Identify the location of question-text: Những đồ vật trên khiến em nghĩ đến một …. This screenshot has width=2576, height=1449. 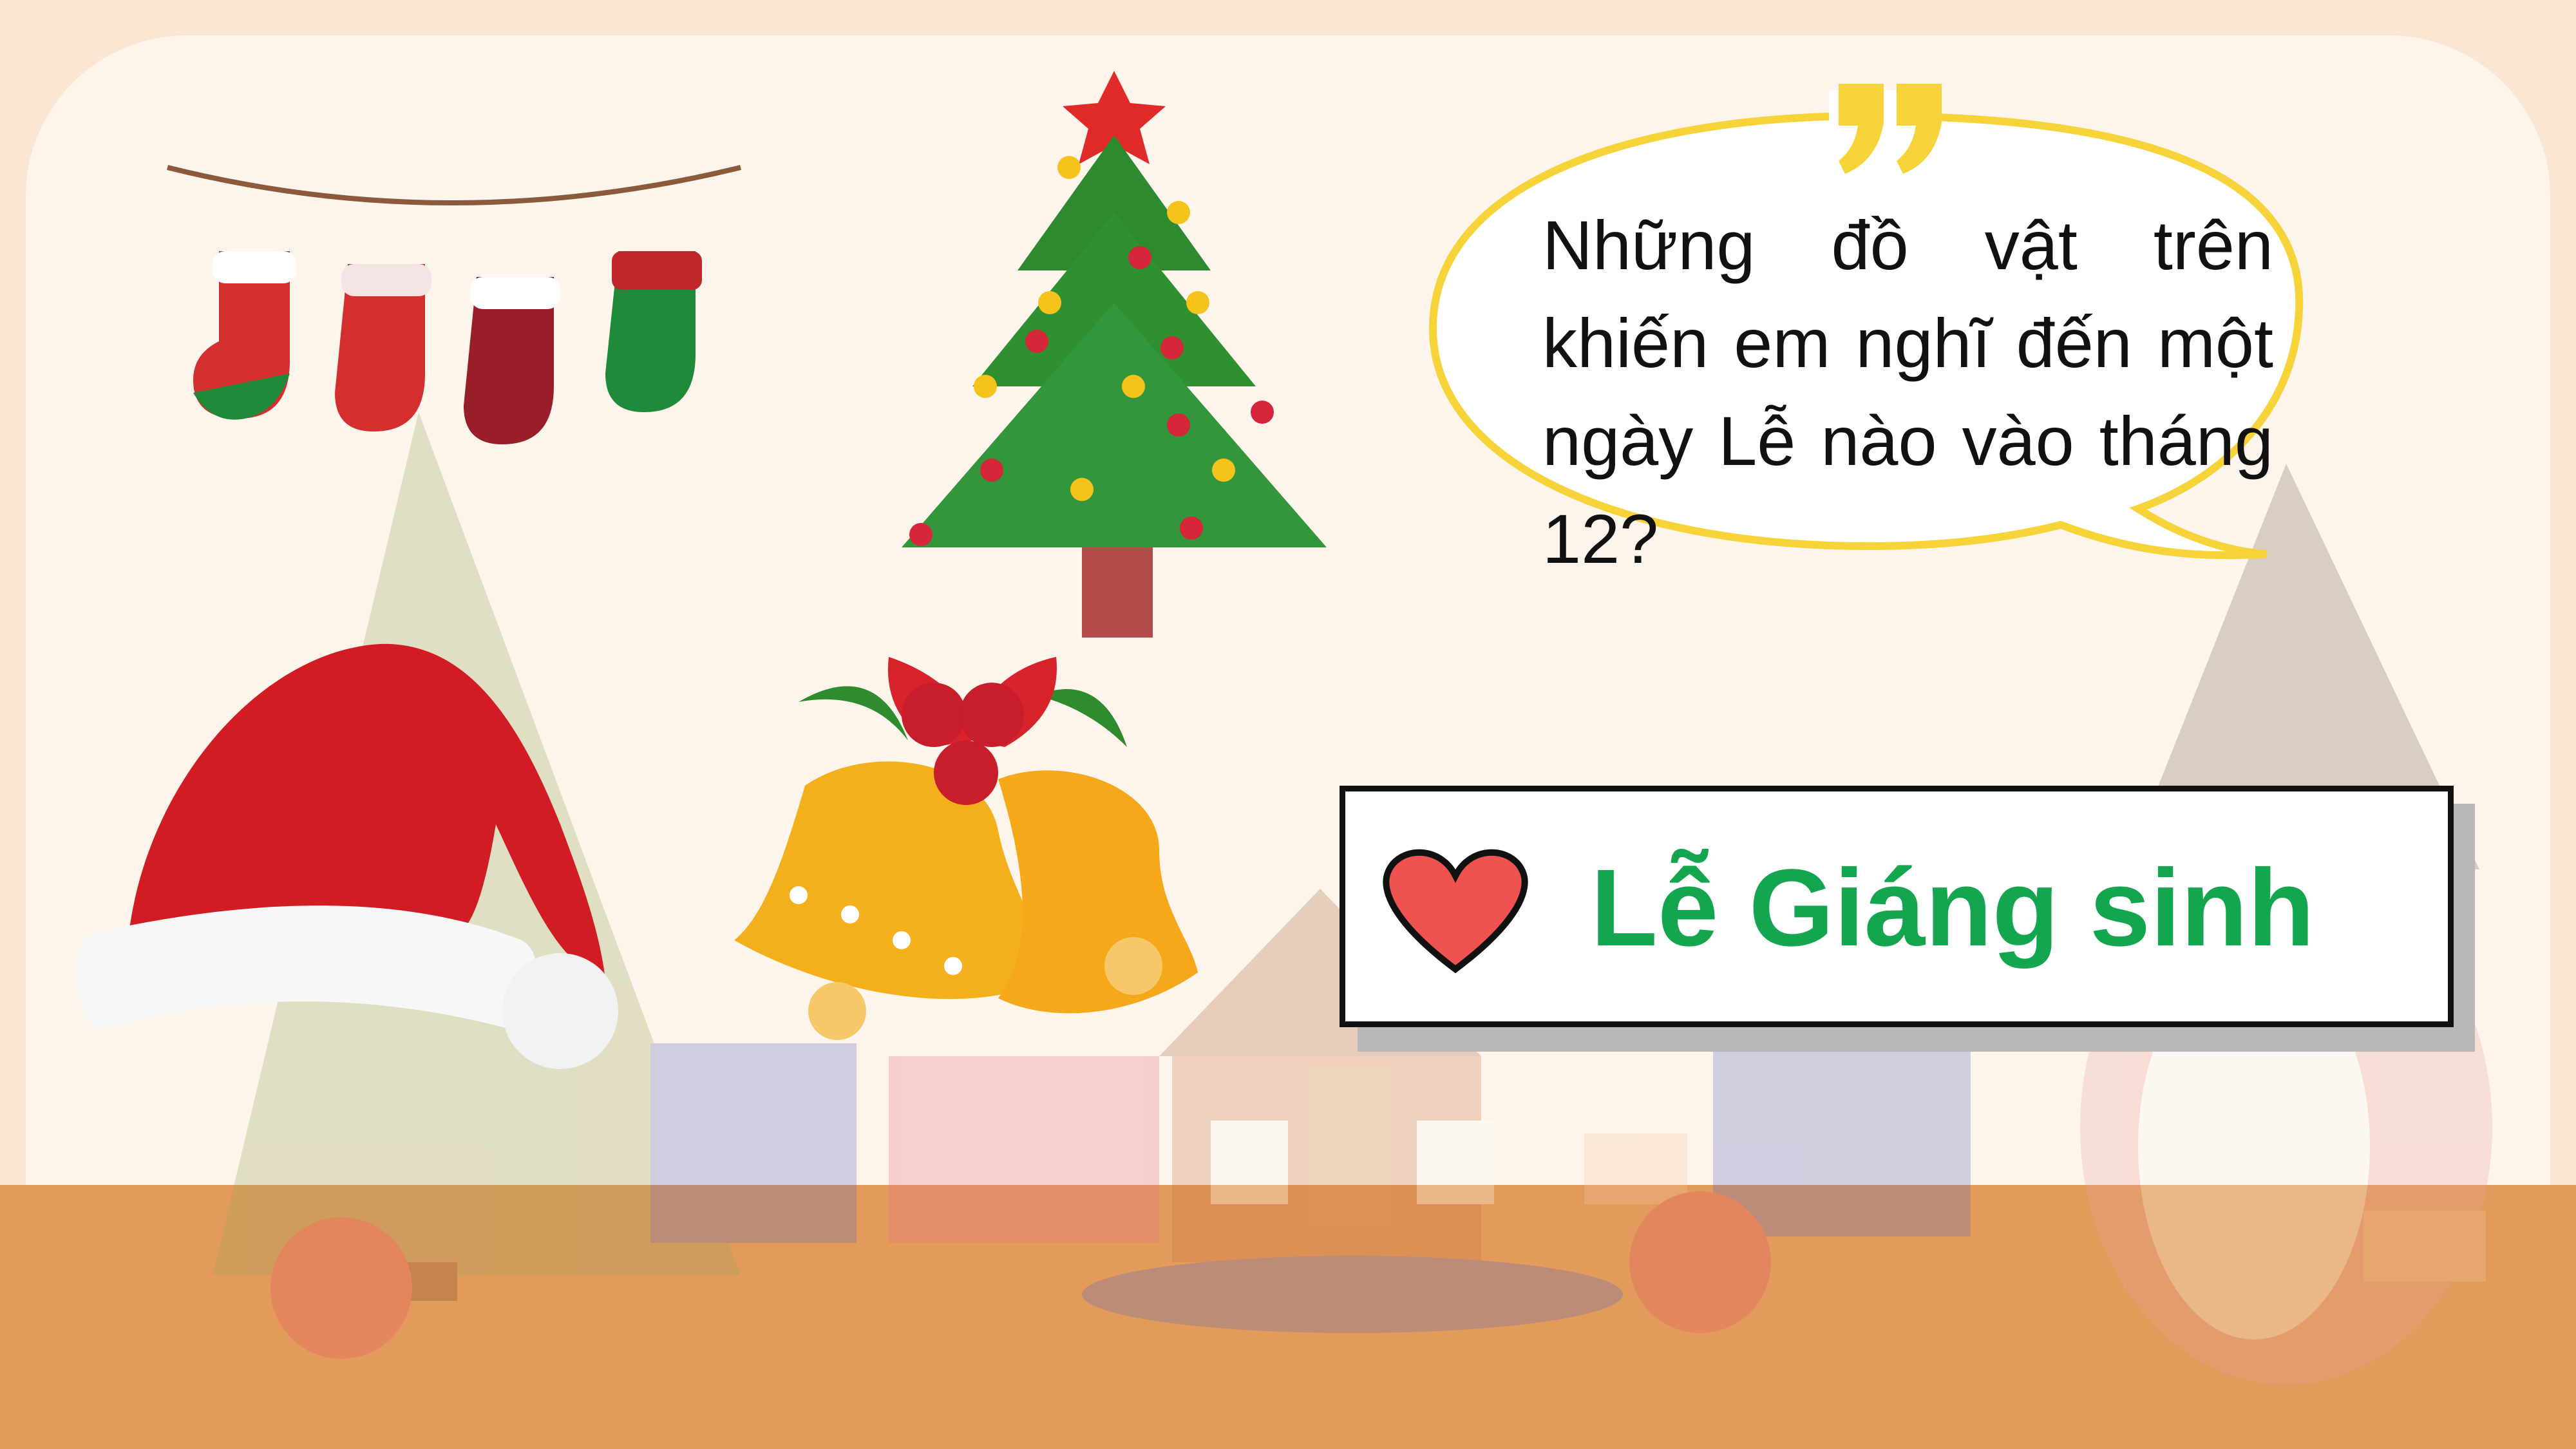
(1907, 392).